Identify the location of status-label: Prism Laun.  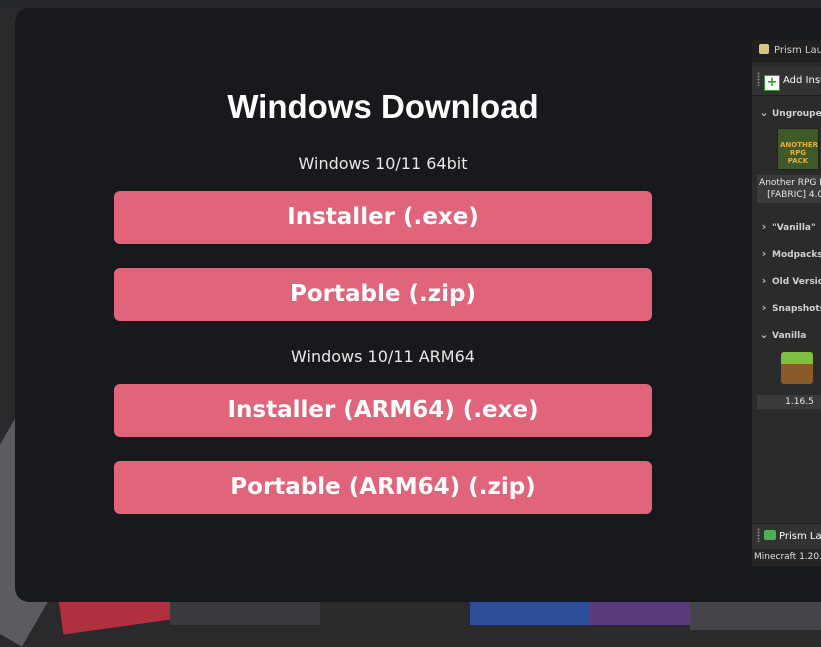
(800, 536).